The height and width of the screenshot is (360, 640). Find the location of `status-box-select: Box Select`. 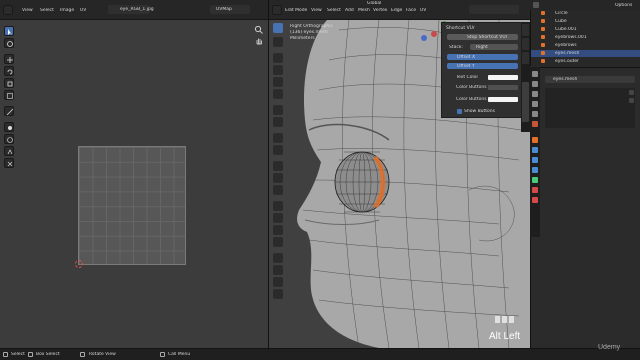

status-box-select: Box Select is located at coordinates (48, 354).